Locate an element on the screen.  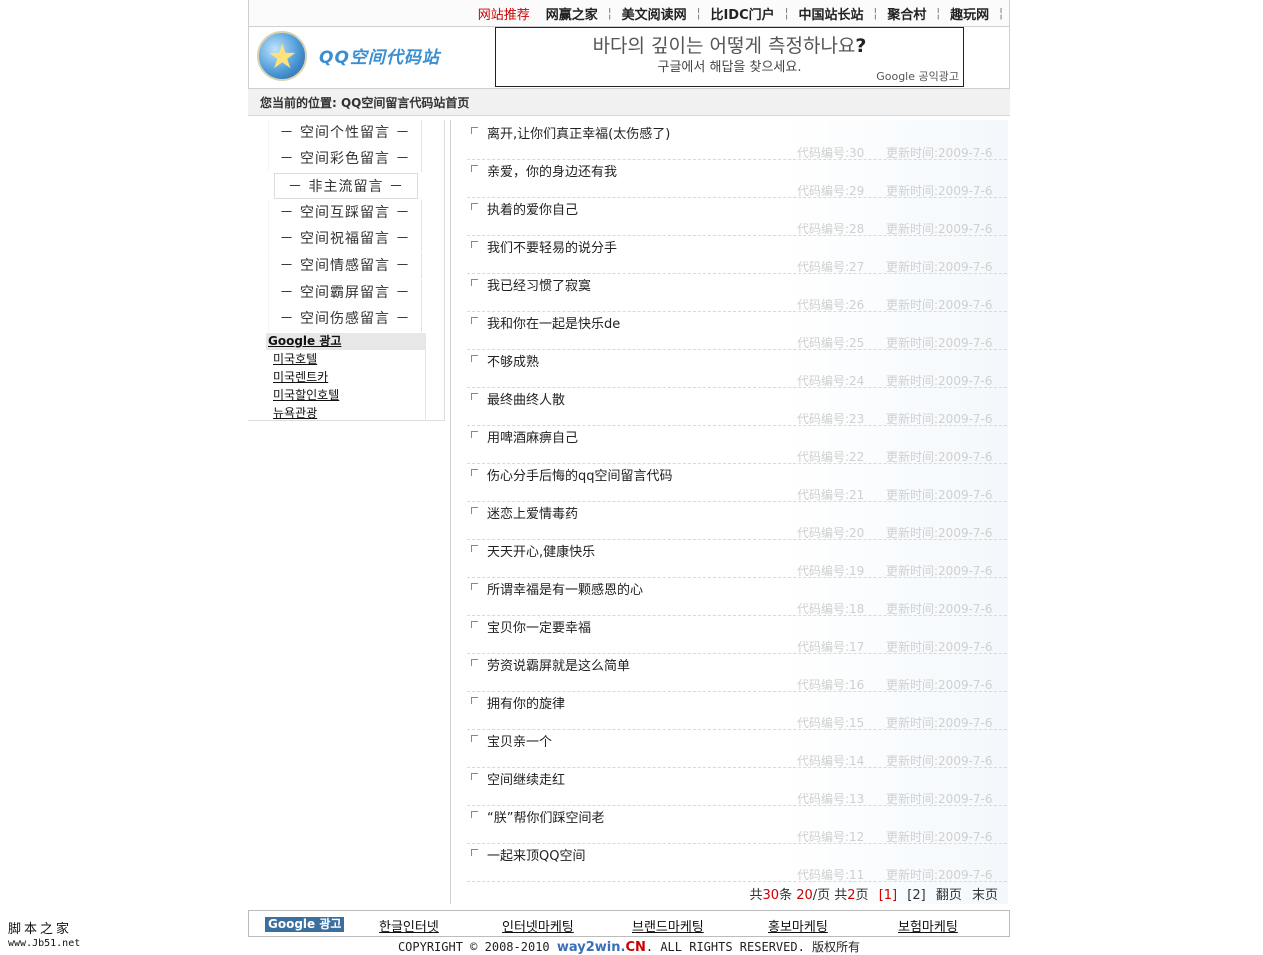
item-meta: 代码编号:25 更新时间:2009-7-6 is located at coordinates (737, 341).